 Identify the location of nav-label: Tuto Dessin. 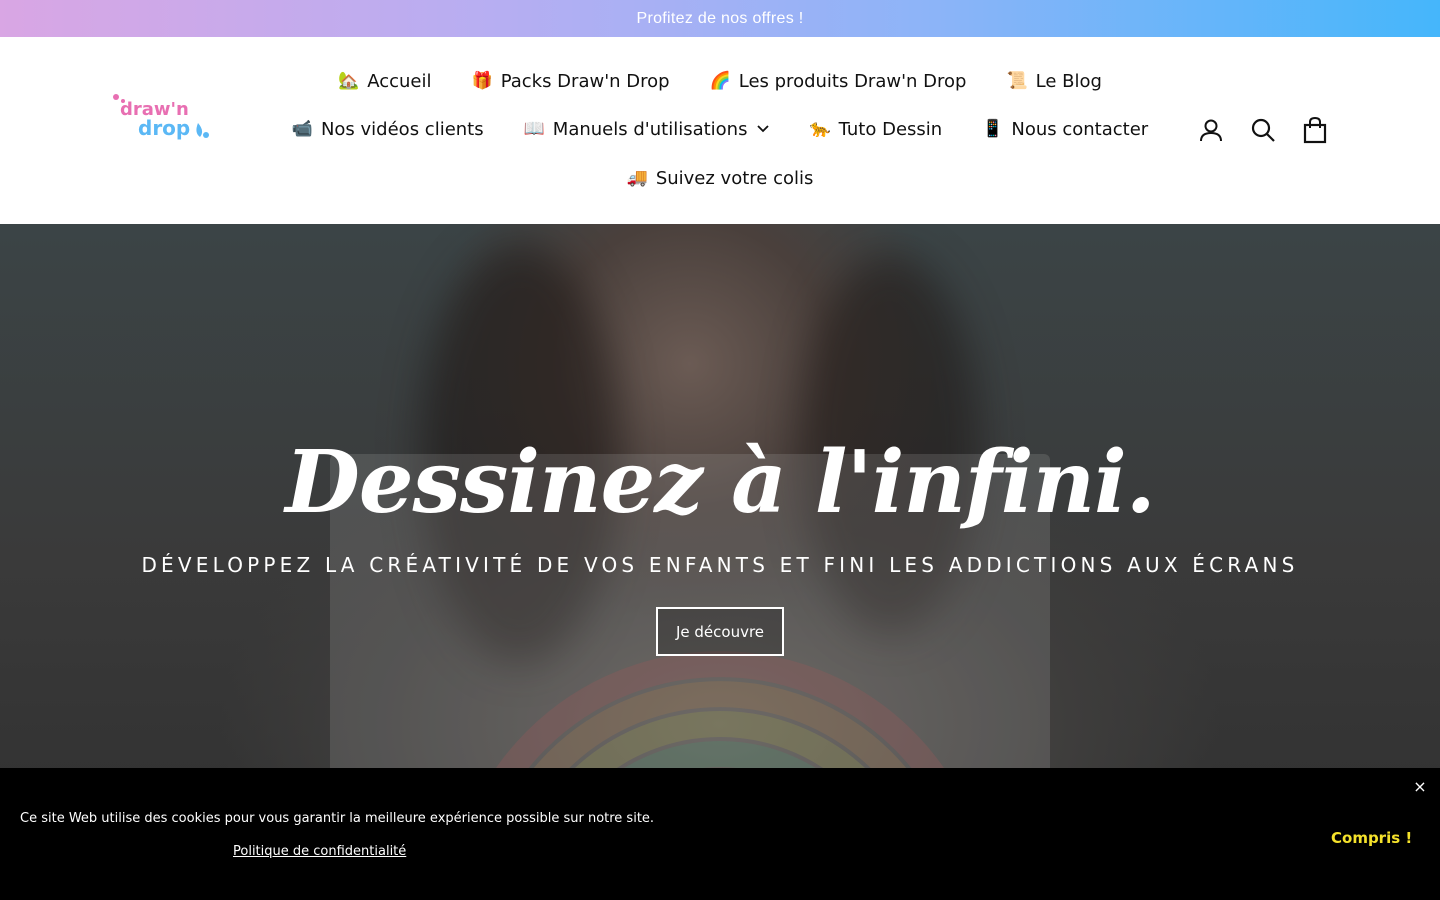
(890, 129).